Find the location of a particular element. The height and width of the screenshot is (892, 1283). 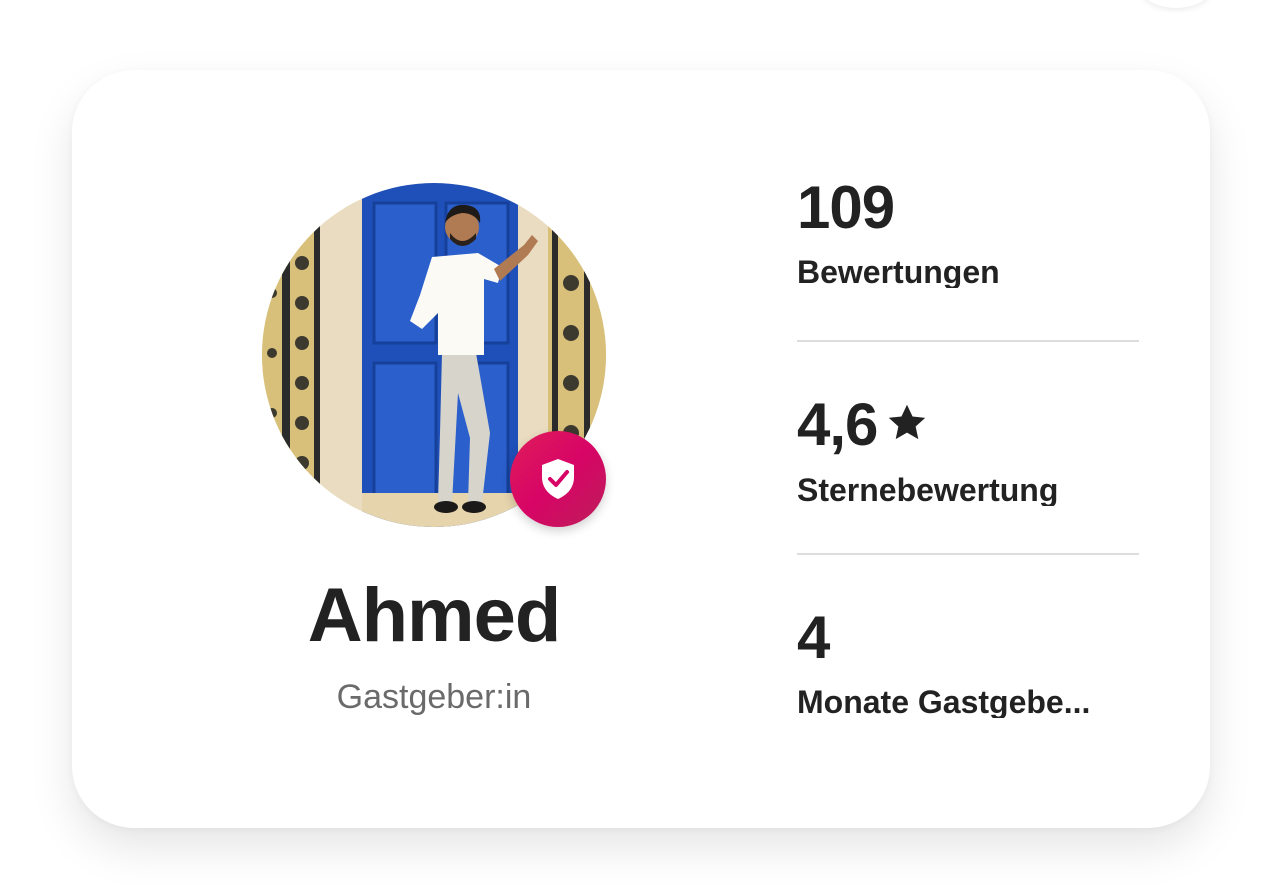

verified-badge is located at coordinates (558, 479).